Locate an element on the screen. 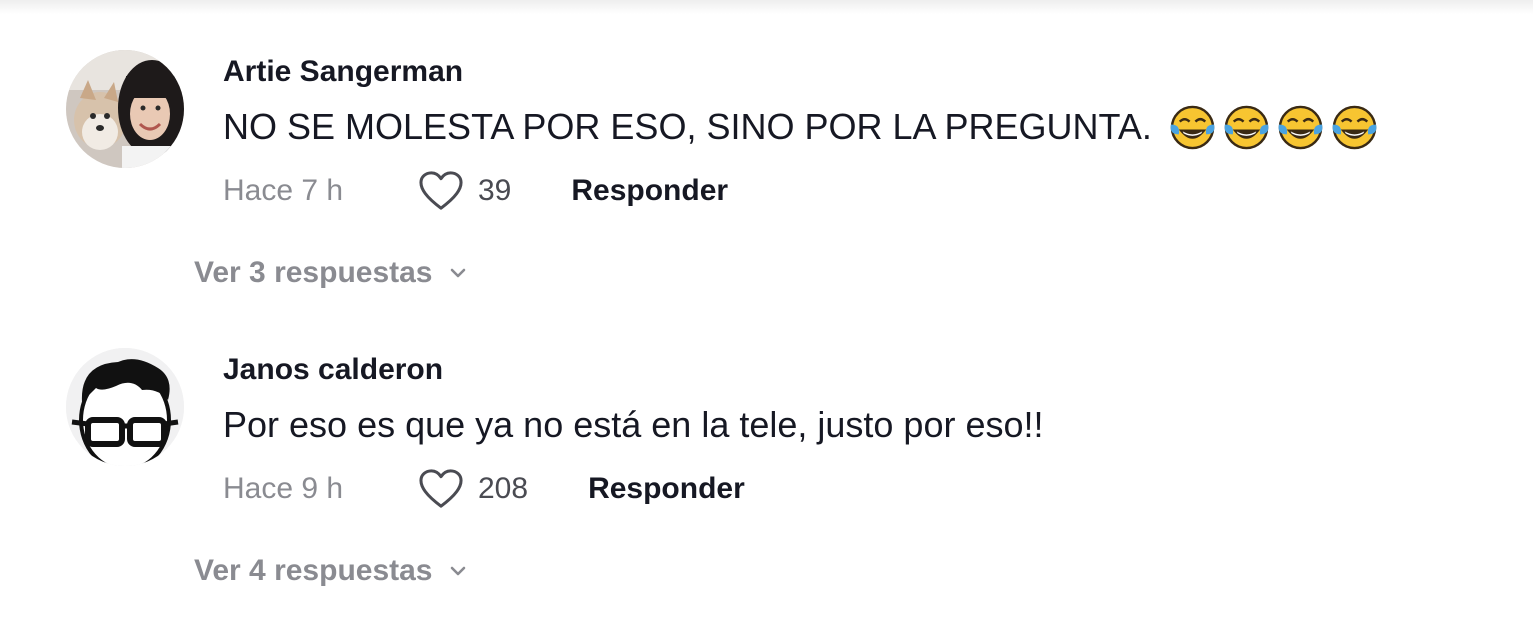 The width and height of the screenshot is (1533, 620). like-count: 208 is located at coordinates (503, 488).